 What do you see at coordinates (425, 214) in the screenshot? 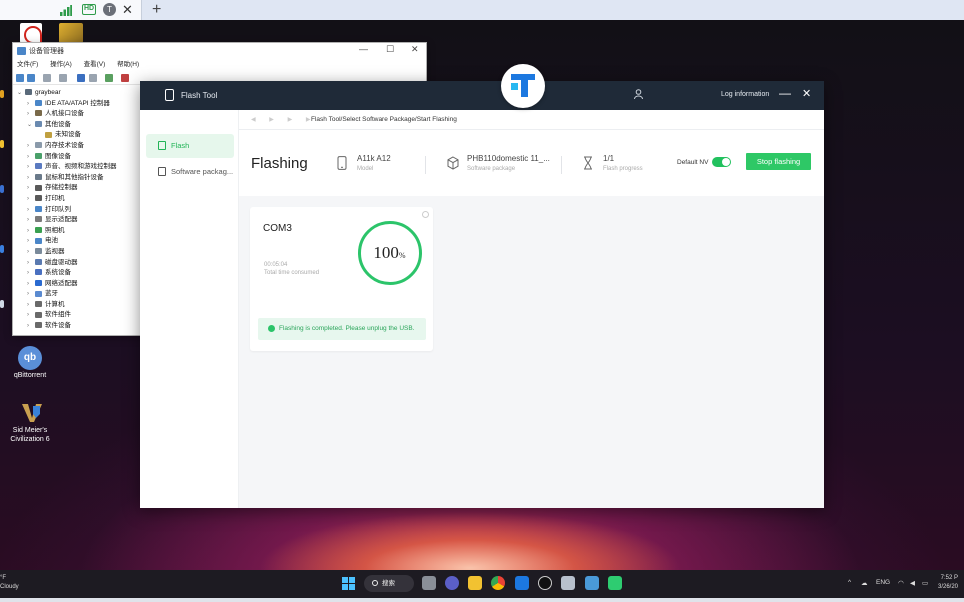
I see `card-close-icon` at bounding box center [425, 214].